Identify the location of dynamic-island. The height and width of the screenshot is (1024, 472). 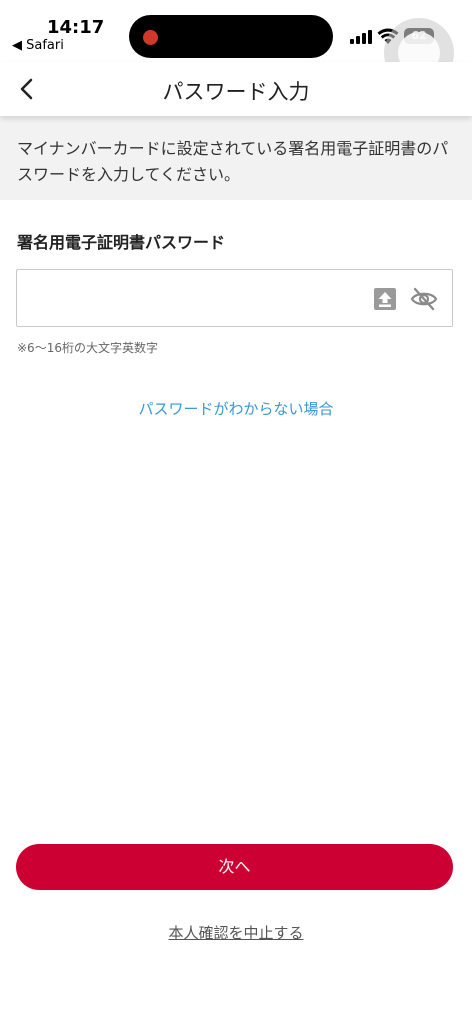
(231, 36).